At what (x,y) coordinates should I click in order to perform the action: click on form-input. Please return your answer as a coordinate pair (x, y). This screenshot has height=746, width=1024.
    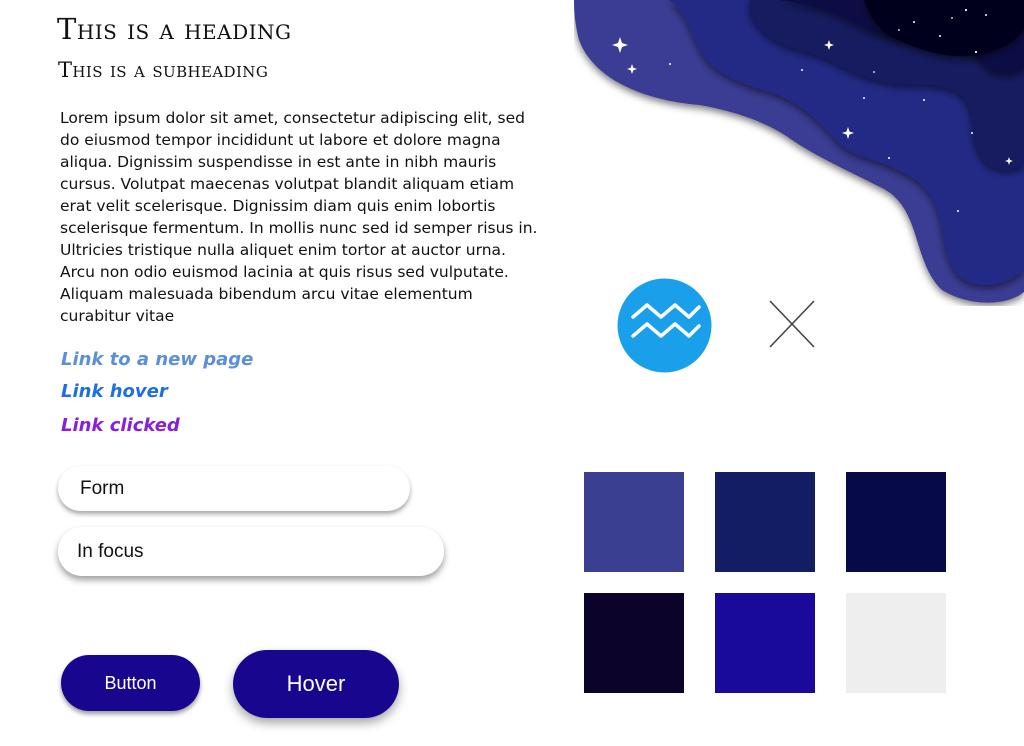
    Looking at the image, I should click on (234, 488).